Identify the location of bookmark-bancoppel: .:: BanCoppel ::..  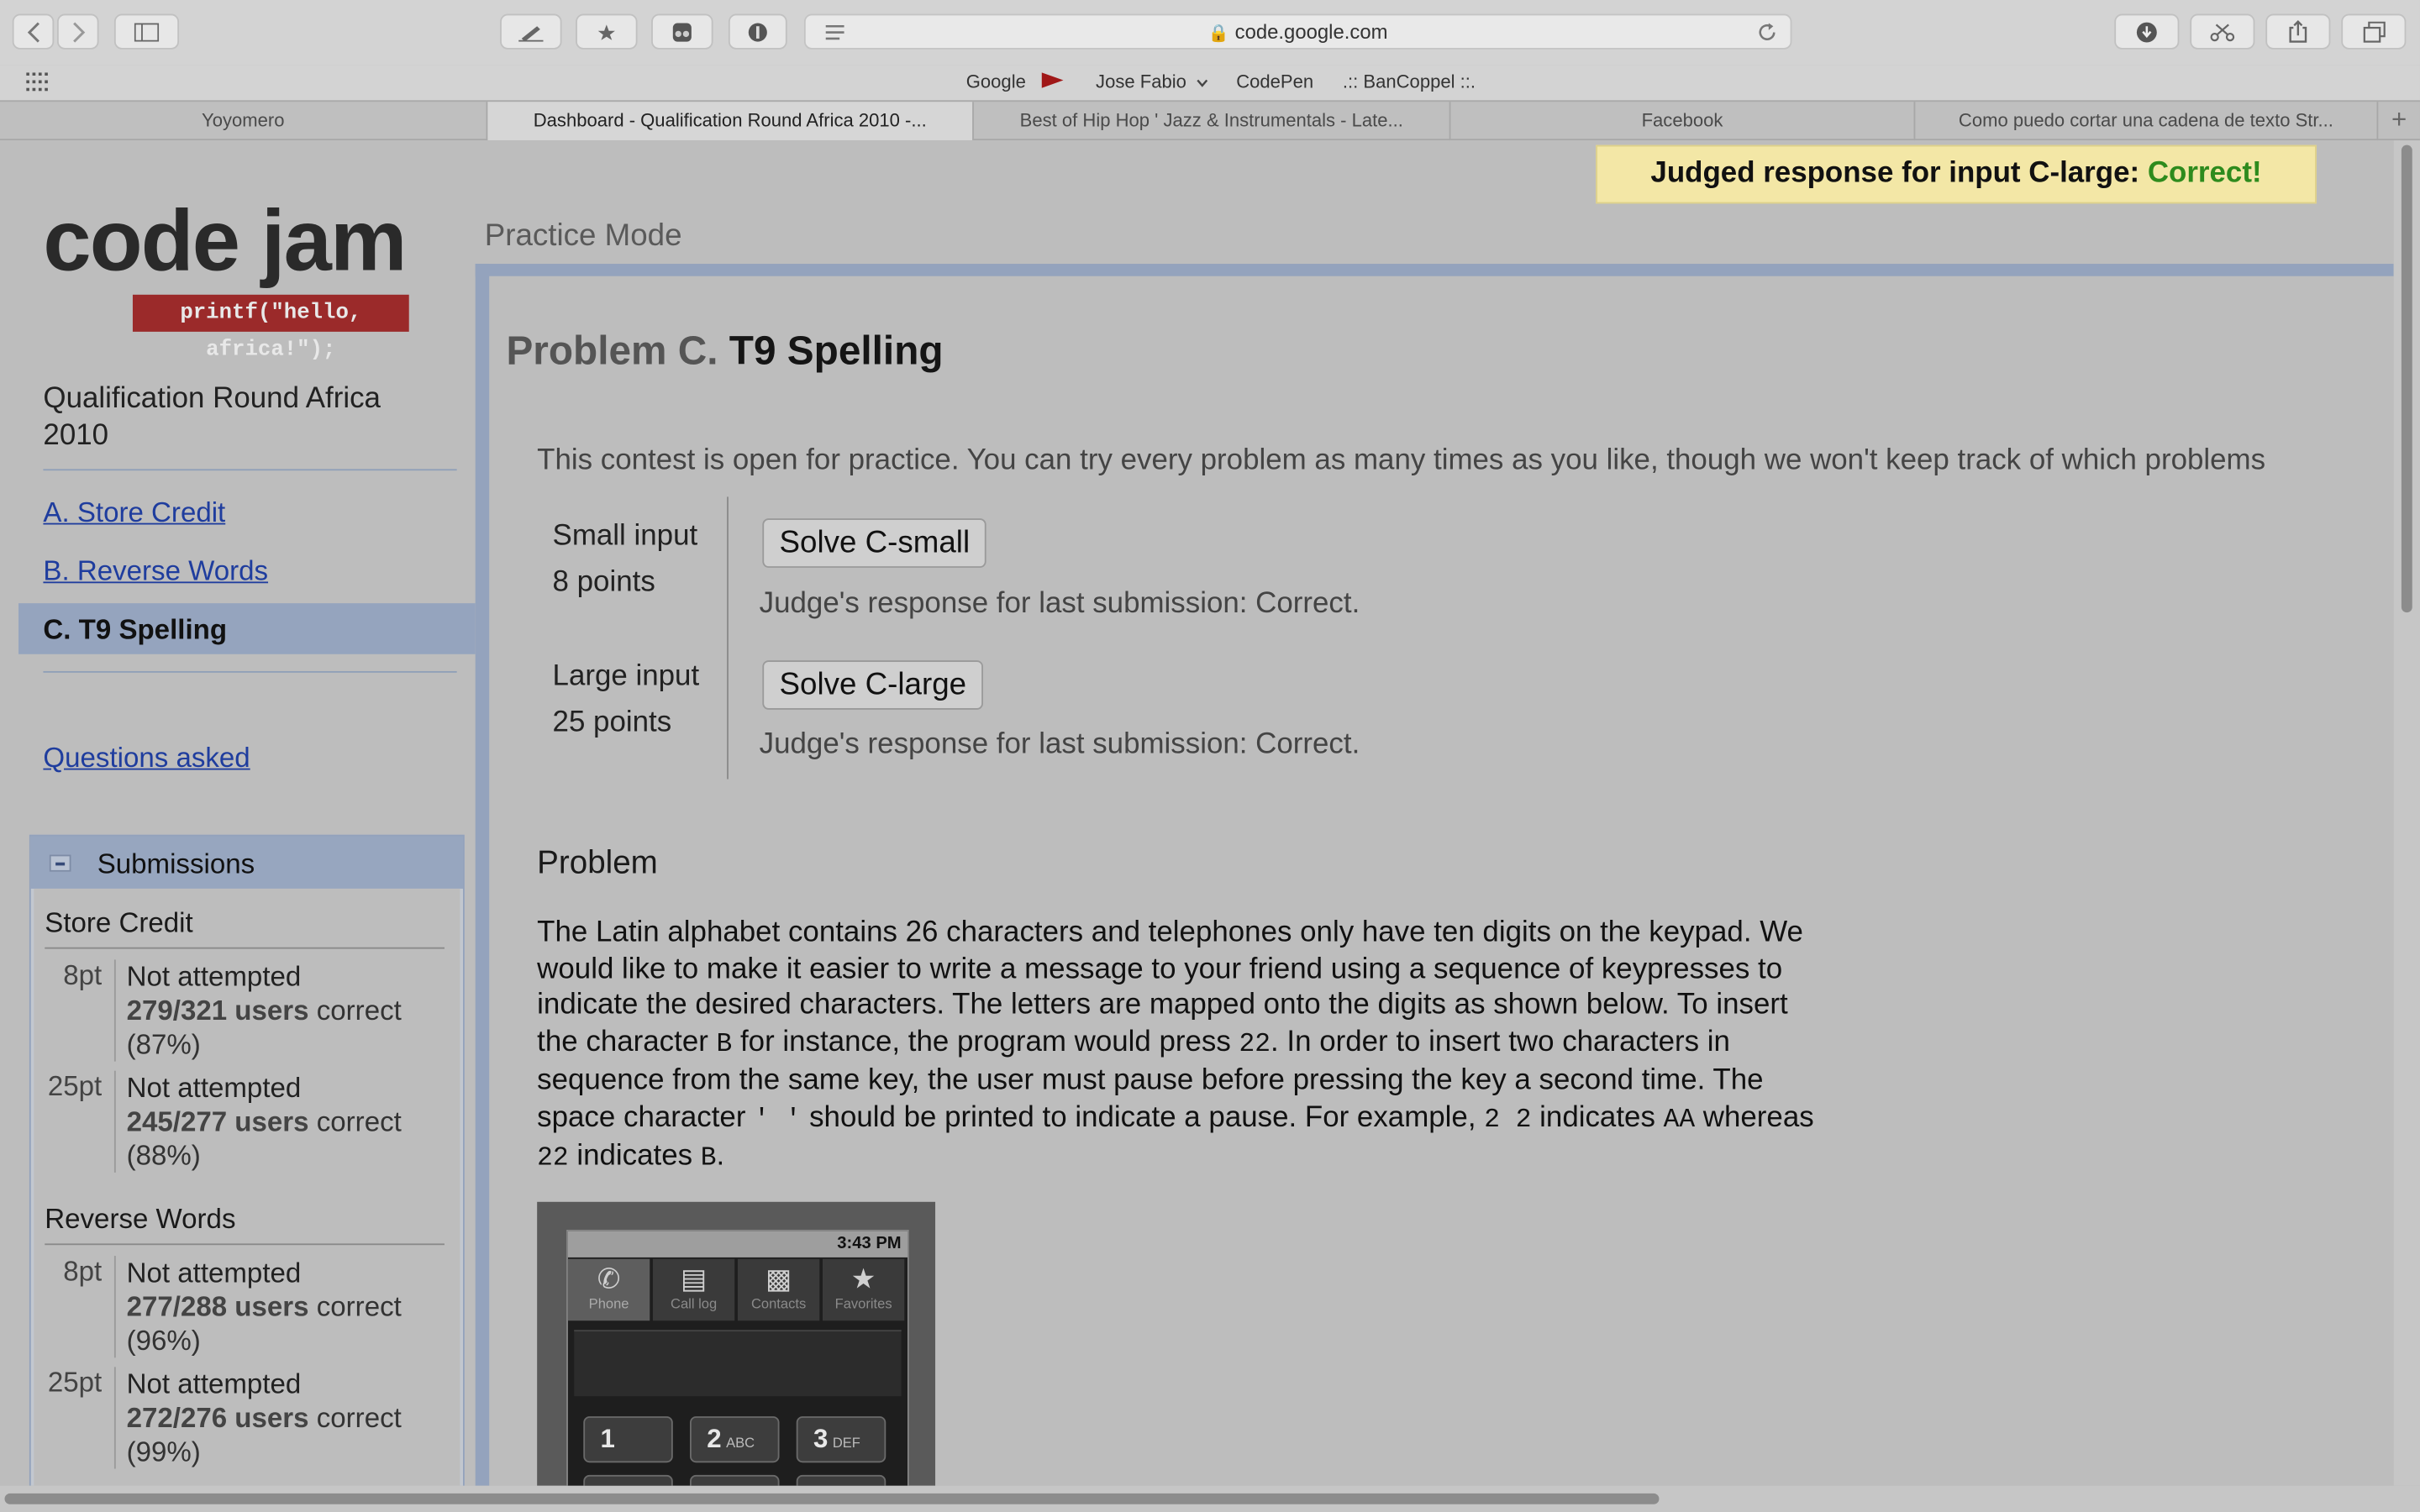
(1409, 81).